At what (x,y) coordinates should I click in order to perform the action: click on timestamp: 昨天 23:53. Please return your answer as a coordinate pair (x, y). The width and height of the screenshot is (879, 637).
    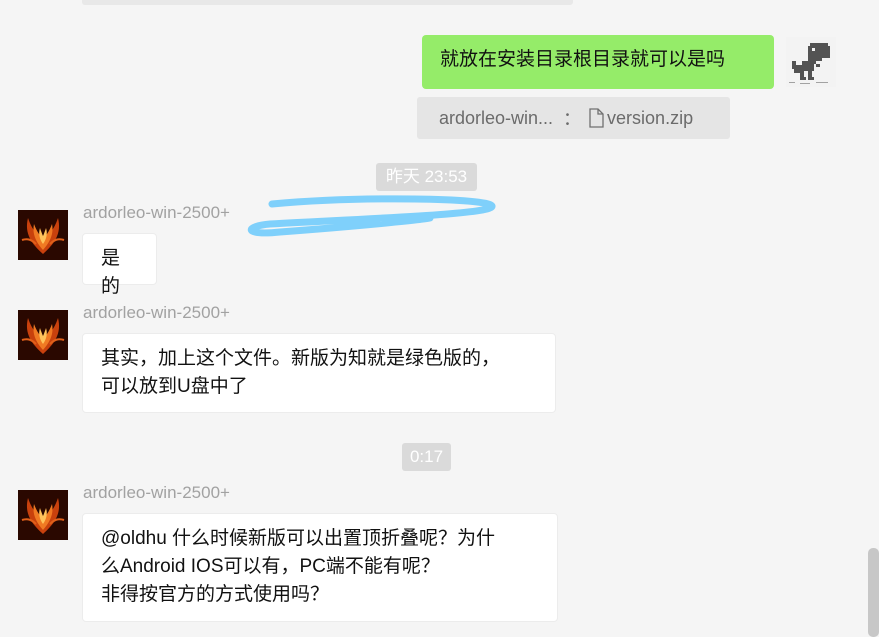
    Looking at the image, I should click on (426, 177).